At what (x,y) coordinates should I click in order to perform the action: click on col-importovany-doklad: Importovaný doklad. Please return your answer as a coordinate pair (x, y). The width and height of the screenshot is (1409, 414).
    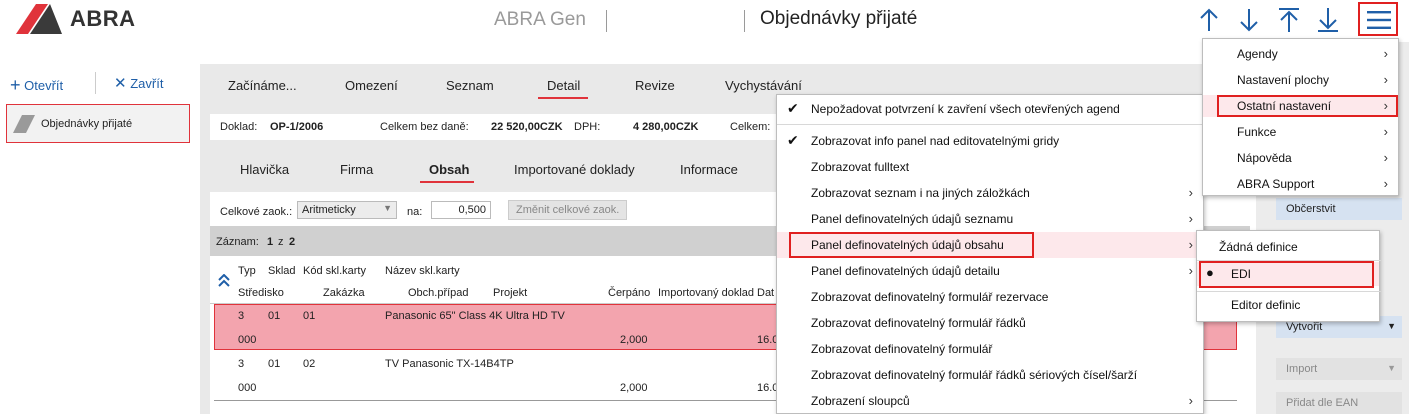
    Looking at the image, I should click on (706, 293).